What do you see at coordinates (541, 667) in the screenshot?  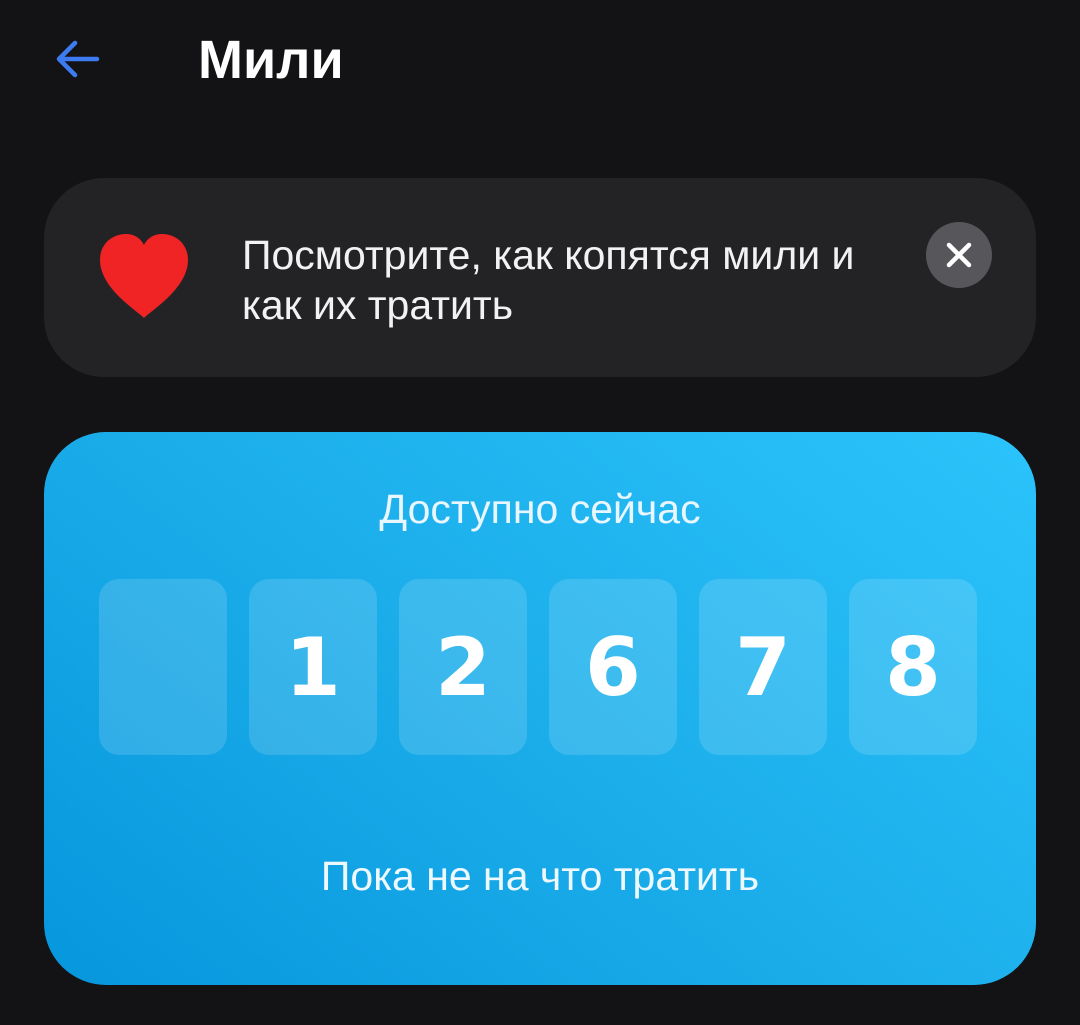 I see `balance-digits: 1 2 6 7 8` at bounding box center [541, 667].